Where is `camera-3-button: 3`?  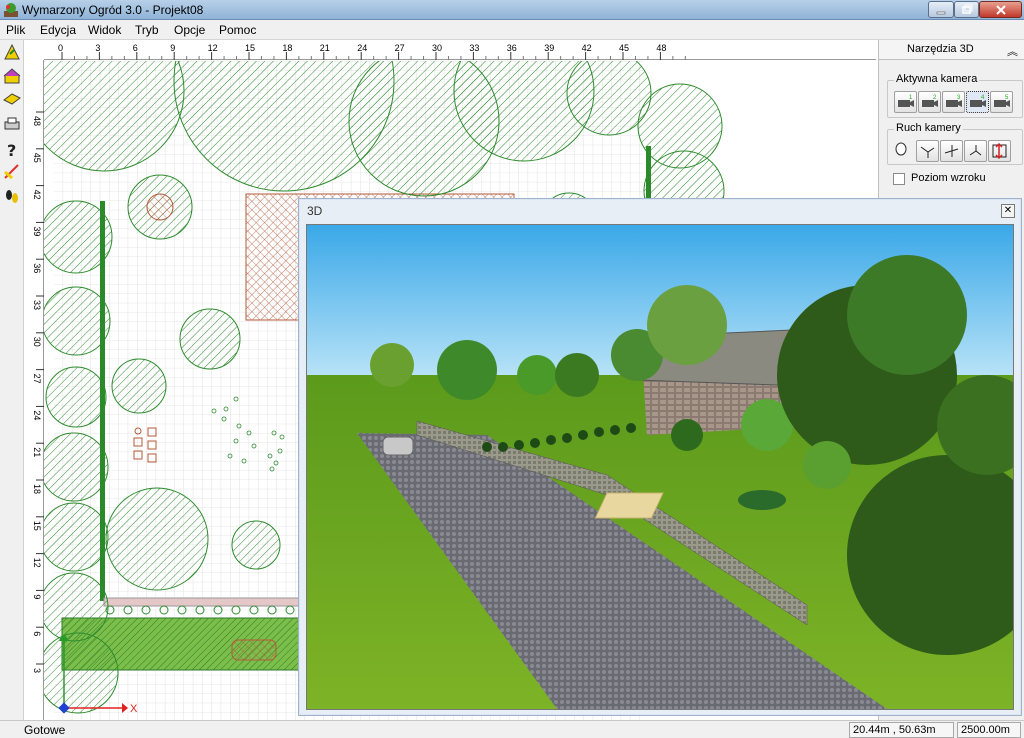 camera-3-button: 3 is located at coordinates (953, 102).